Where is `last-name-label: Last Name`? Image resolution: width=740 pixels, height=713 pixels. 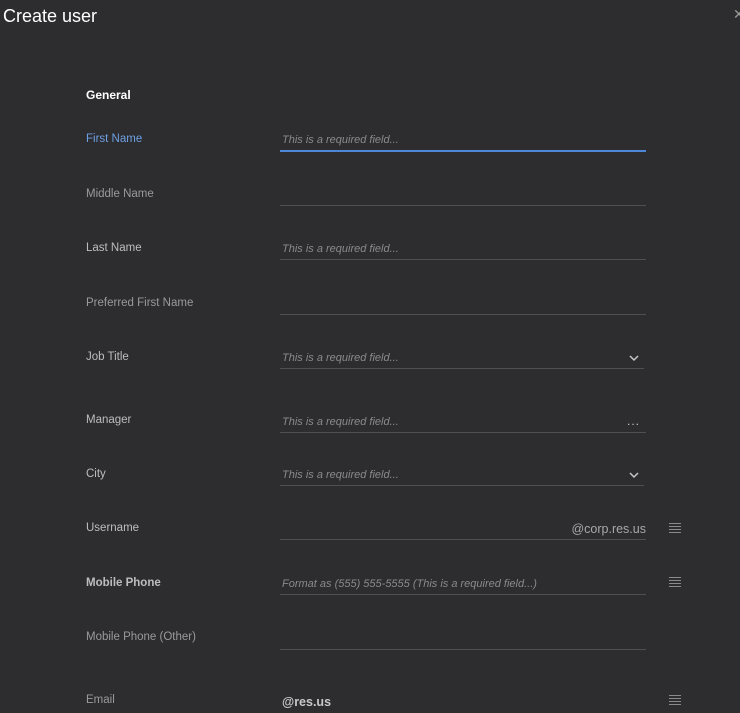 last-name-label: Last Name is located at coordinates (114, 248).